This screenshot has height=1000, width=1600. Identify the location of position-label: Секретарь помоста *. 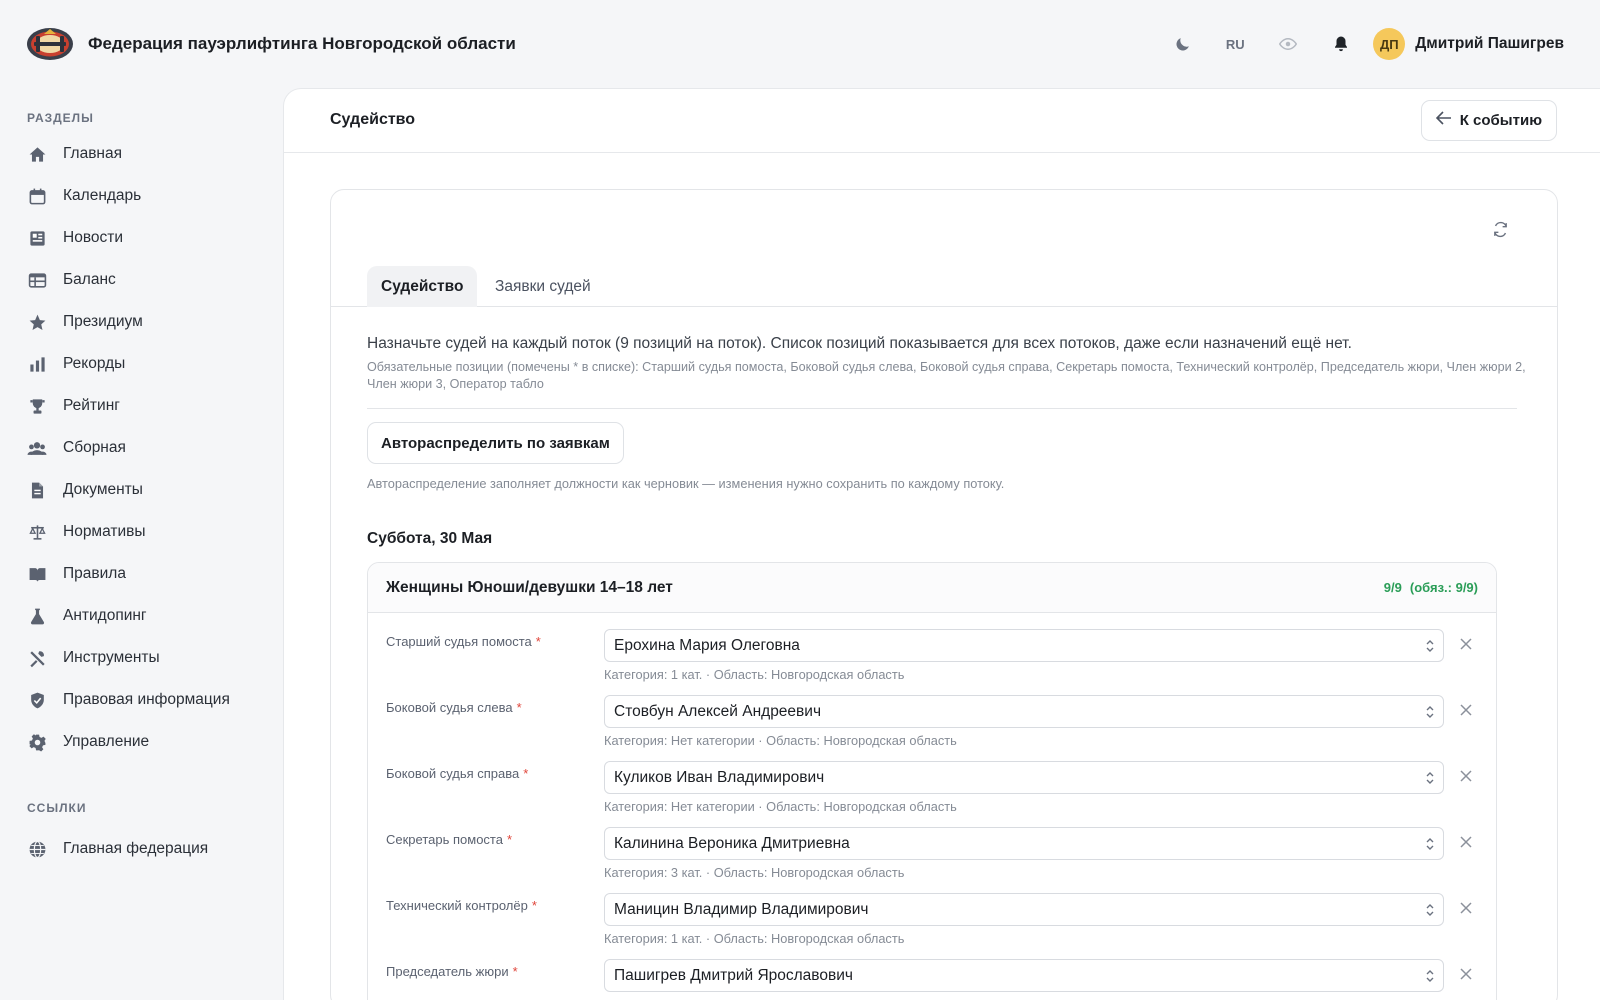
(449, 839).